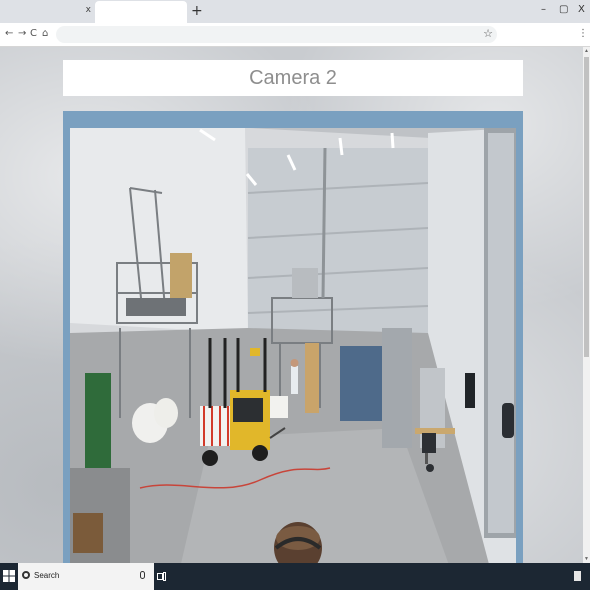 Image resolution: width=590 pixels, height=590 pixels. What do you see at coordinates (586, 51) in the screenshot?
I see `scroll-up-icon: ▲` at bounding box center [586, 51].